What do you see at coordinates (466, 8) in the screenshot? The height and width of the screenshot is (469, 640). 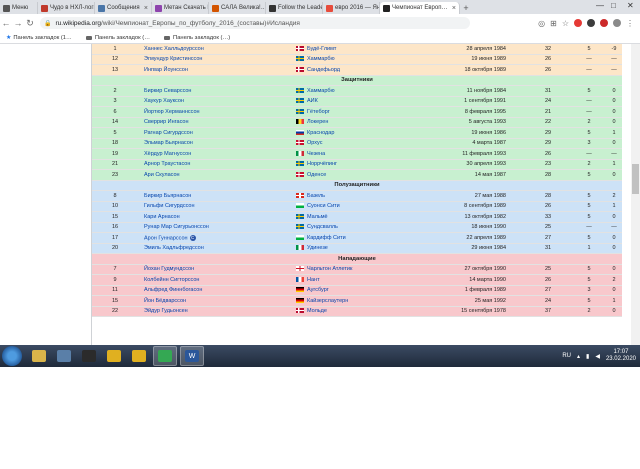 I see `new-tab-button: +` at bounding box center [466, 8].